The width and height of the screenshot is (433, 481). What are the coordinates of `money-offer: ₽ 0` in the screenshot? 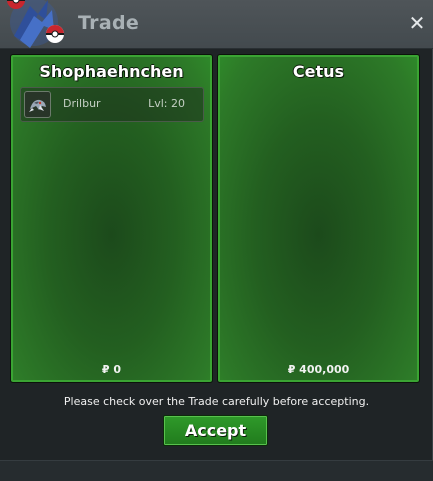 It's located at (111, 369).